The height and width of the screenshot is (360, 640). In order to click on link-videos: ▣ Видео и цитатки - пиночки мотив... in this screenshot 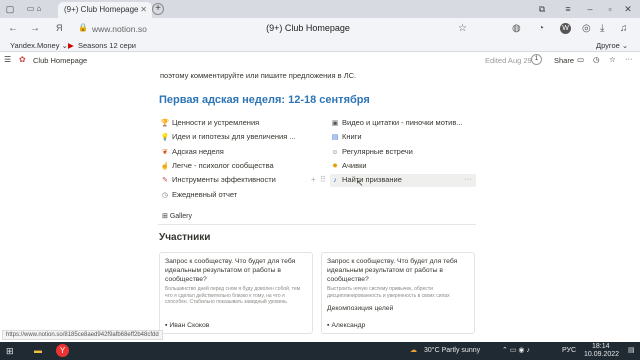, I will do `click(396, 124)`.